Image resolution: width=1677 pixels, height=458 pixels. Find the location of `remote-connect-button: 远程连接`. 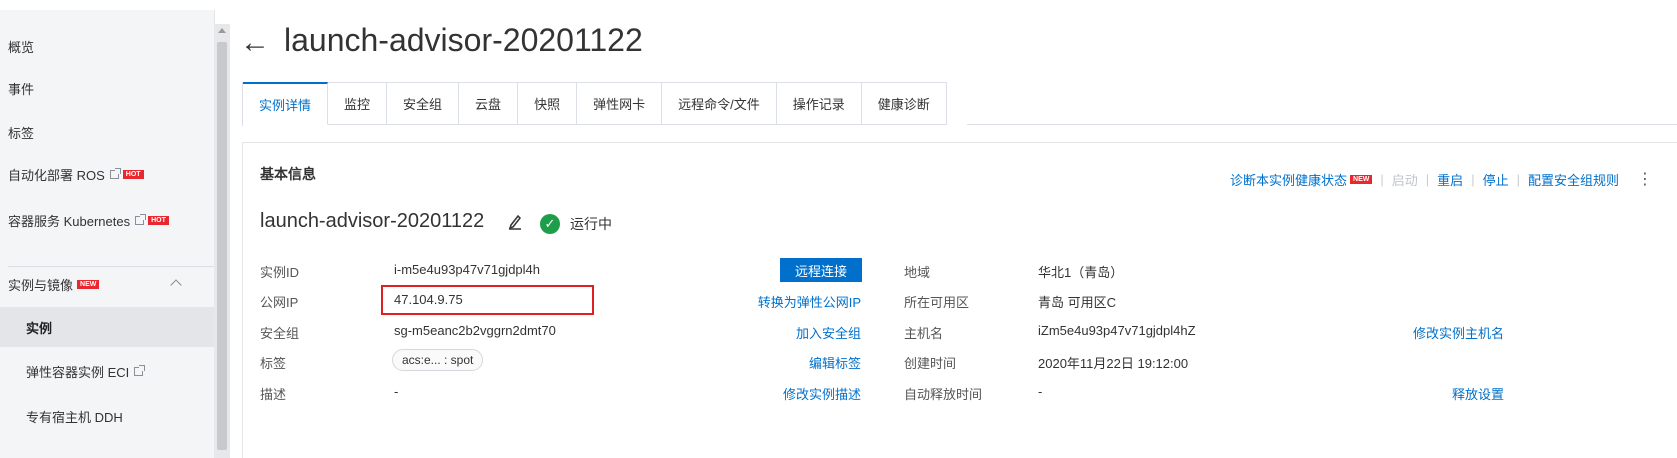

remote-connect-button: 远程连接 is located at coordinates (821, 270).